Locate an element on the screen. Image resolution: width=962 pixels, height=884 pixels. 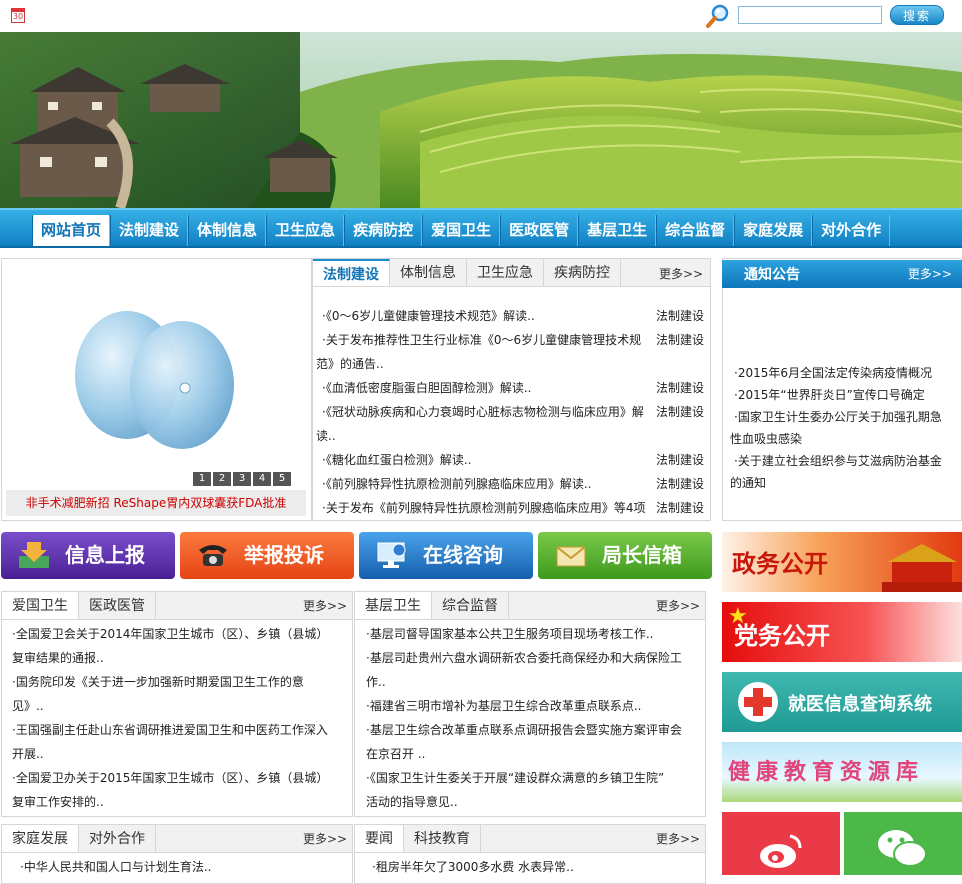
tab-supervision: 综合监督 is located at coordinates (470, 605).